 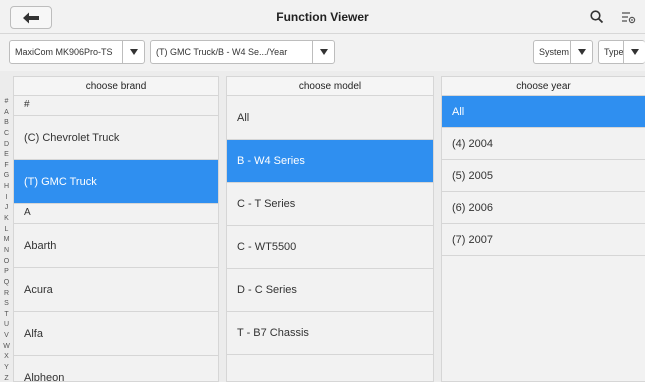 What do you see at coordinates (554, 52) in the screenshot?
I see `system-dropdown-value: System` at bounding box center [554, 52].